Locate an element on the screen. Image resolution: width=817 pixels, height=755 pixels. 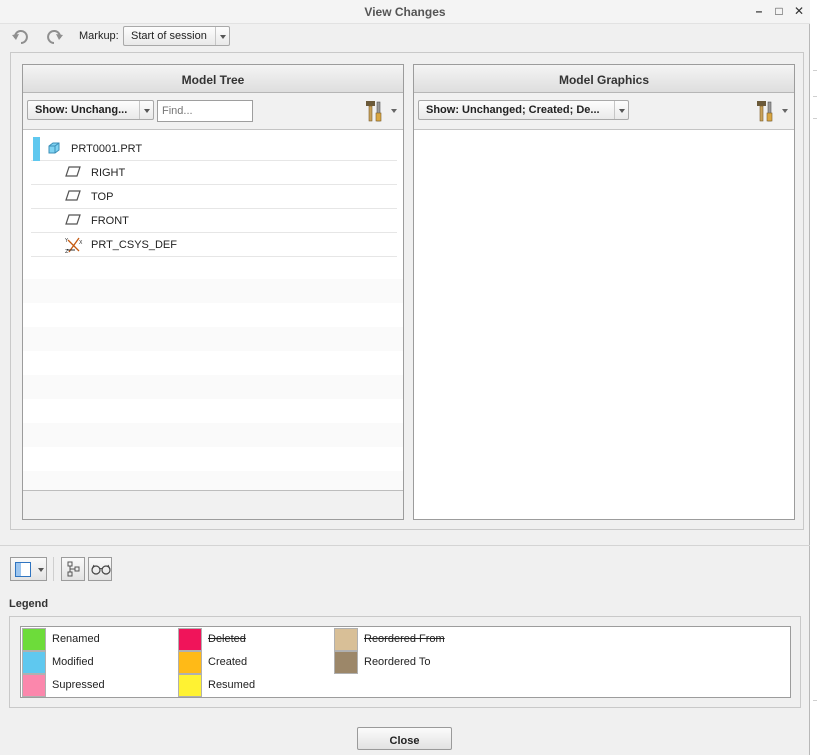
glasses-icon is located at coordinates (101, 570).